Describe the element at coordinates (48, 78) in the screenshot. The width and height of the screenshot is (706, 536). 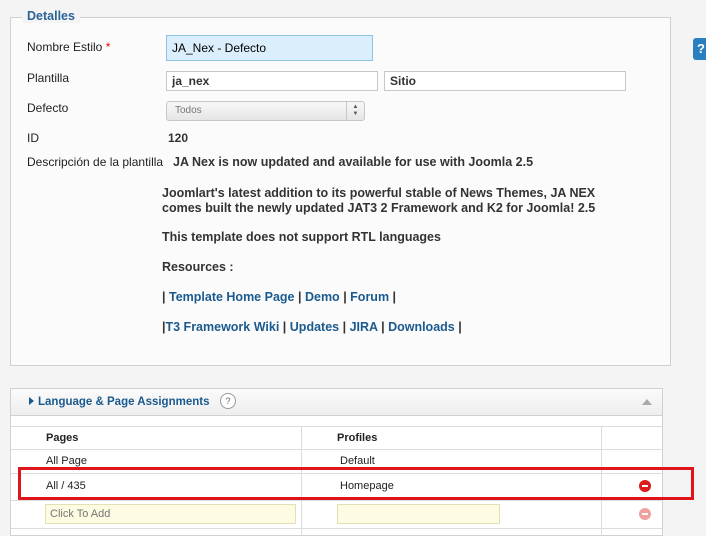
I see `template-label: Plantilla` at that location.